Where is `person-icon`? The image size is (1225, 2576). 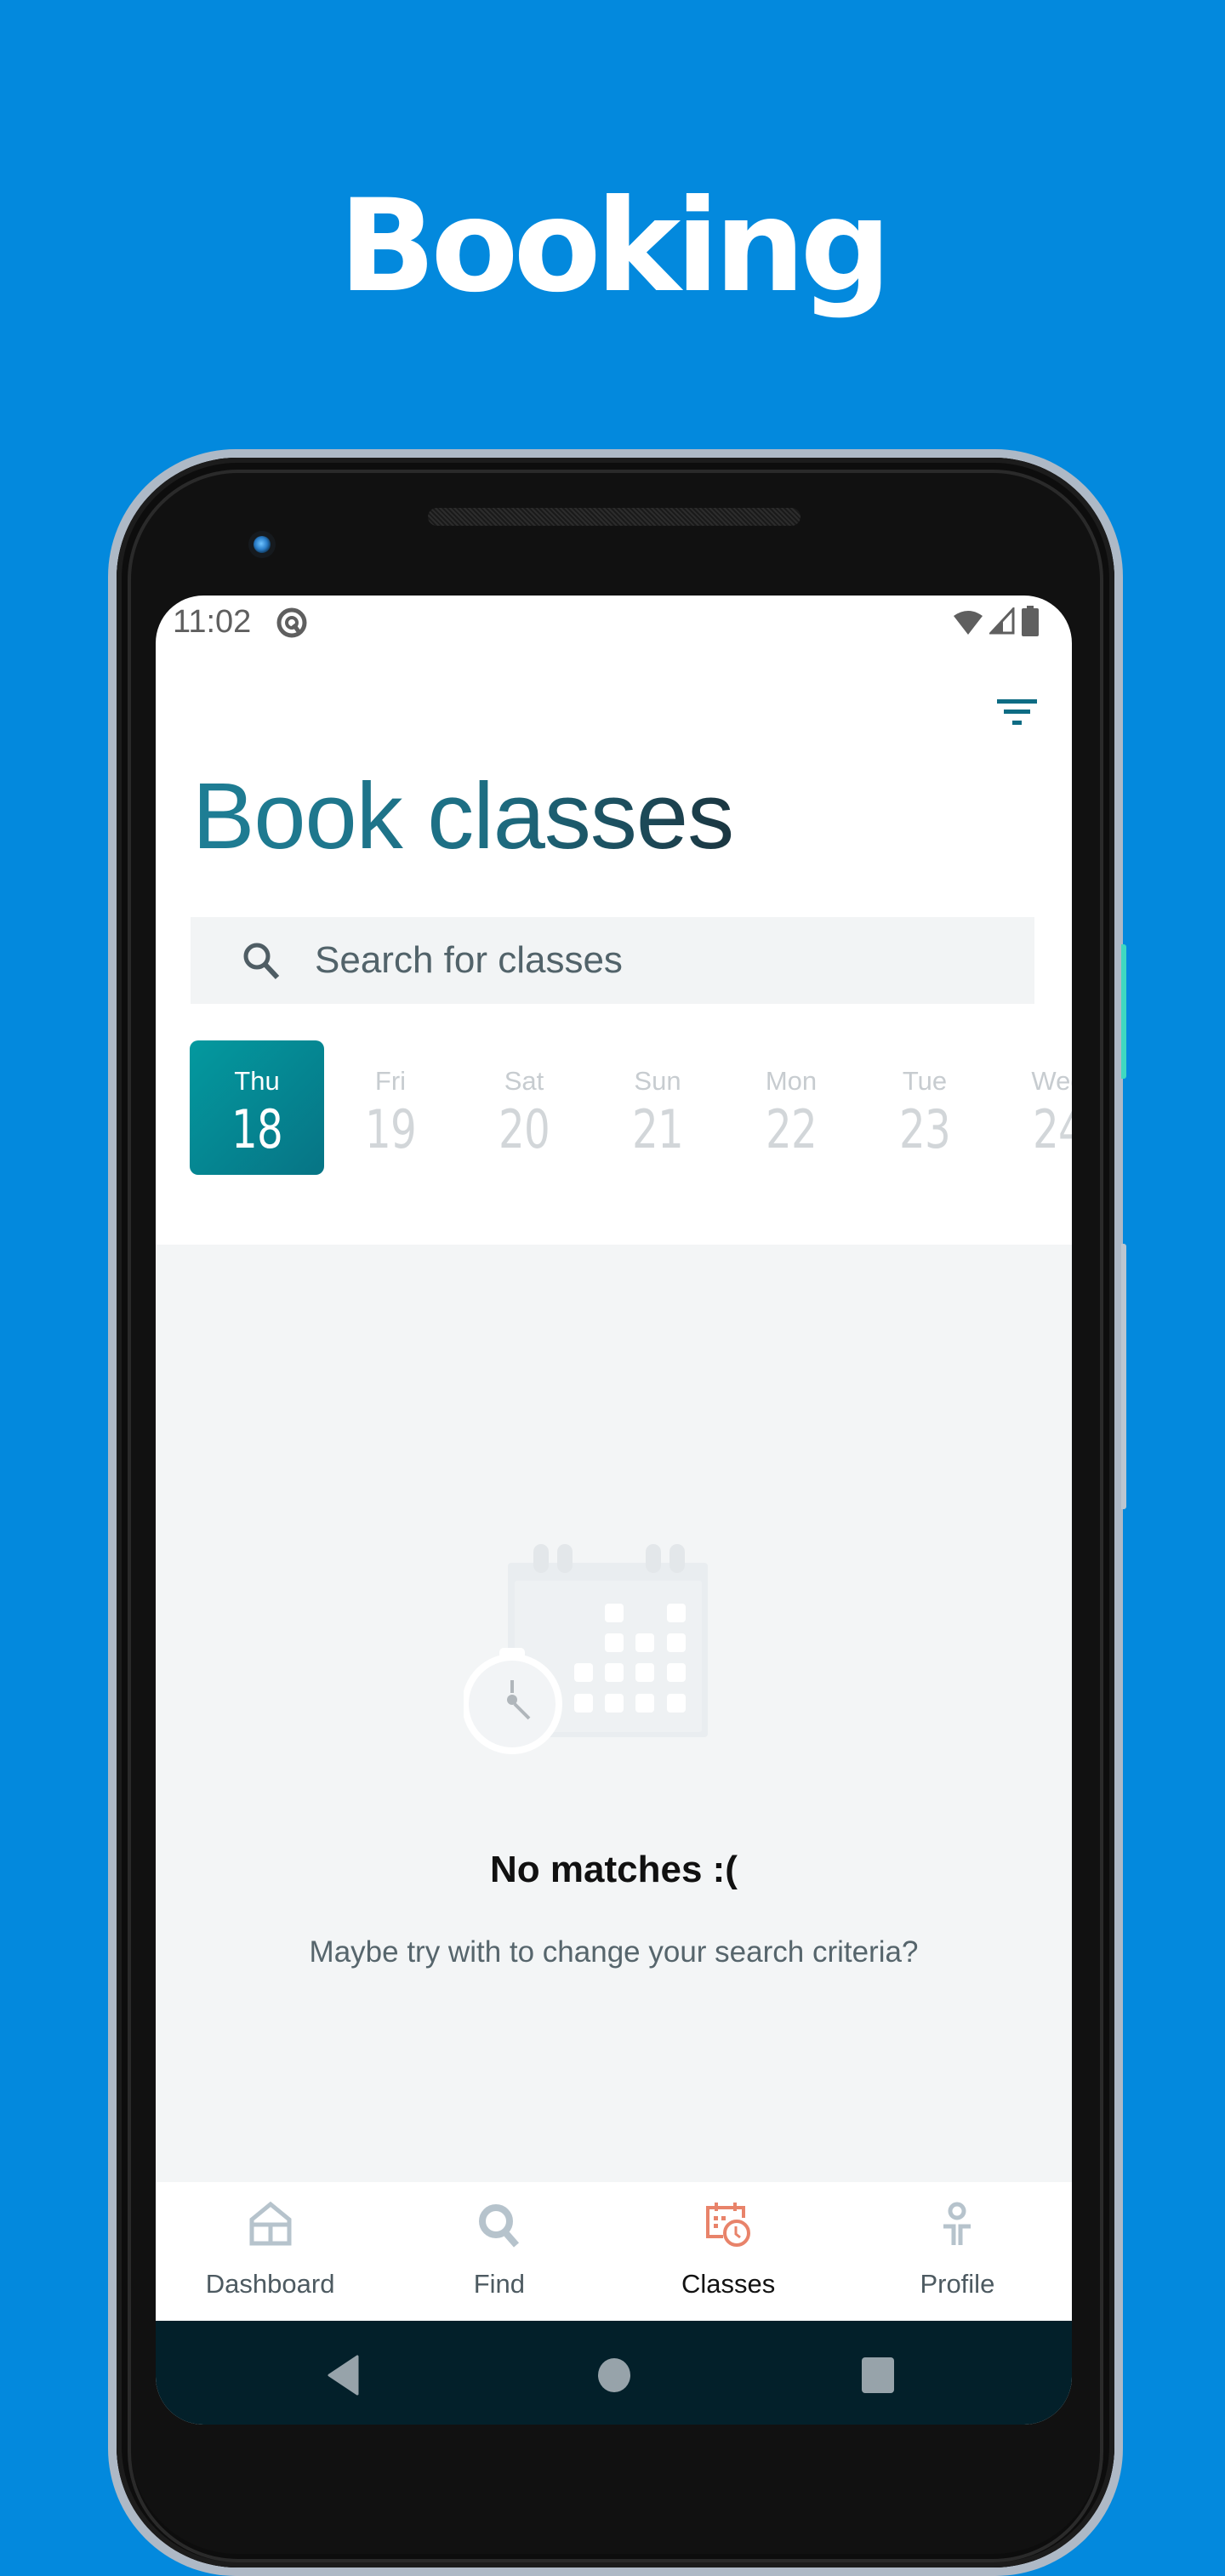
person-icon is located at coordinates (957, 2223).